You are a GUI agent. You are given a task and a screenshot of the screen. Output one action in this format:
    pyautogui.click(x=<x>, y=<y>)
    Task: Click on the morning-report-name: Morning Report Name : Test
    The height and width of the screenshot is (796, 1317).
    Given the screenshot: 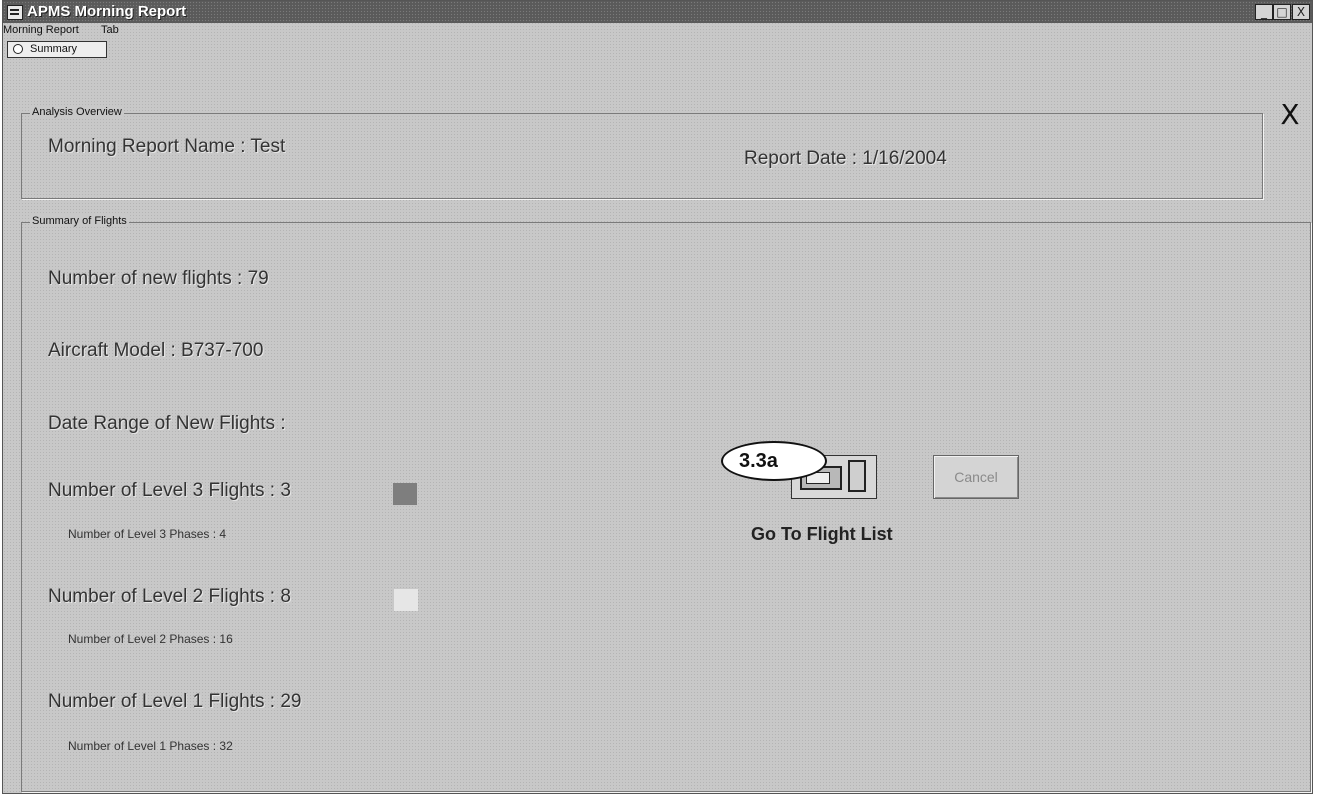 What is the action you would take?
    pyautogui.click(x=167, y=146)
    